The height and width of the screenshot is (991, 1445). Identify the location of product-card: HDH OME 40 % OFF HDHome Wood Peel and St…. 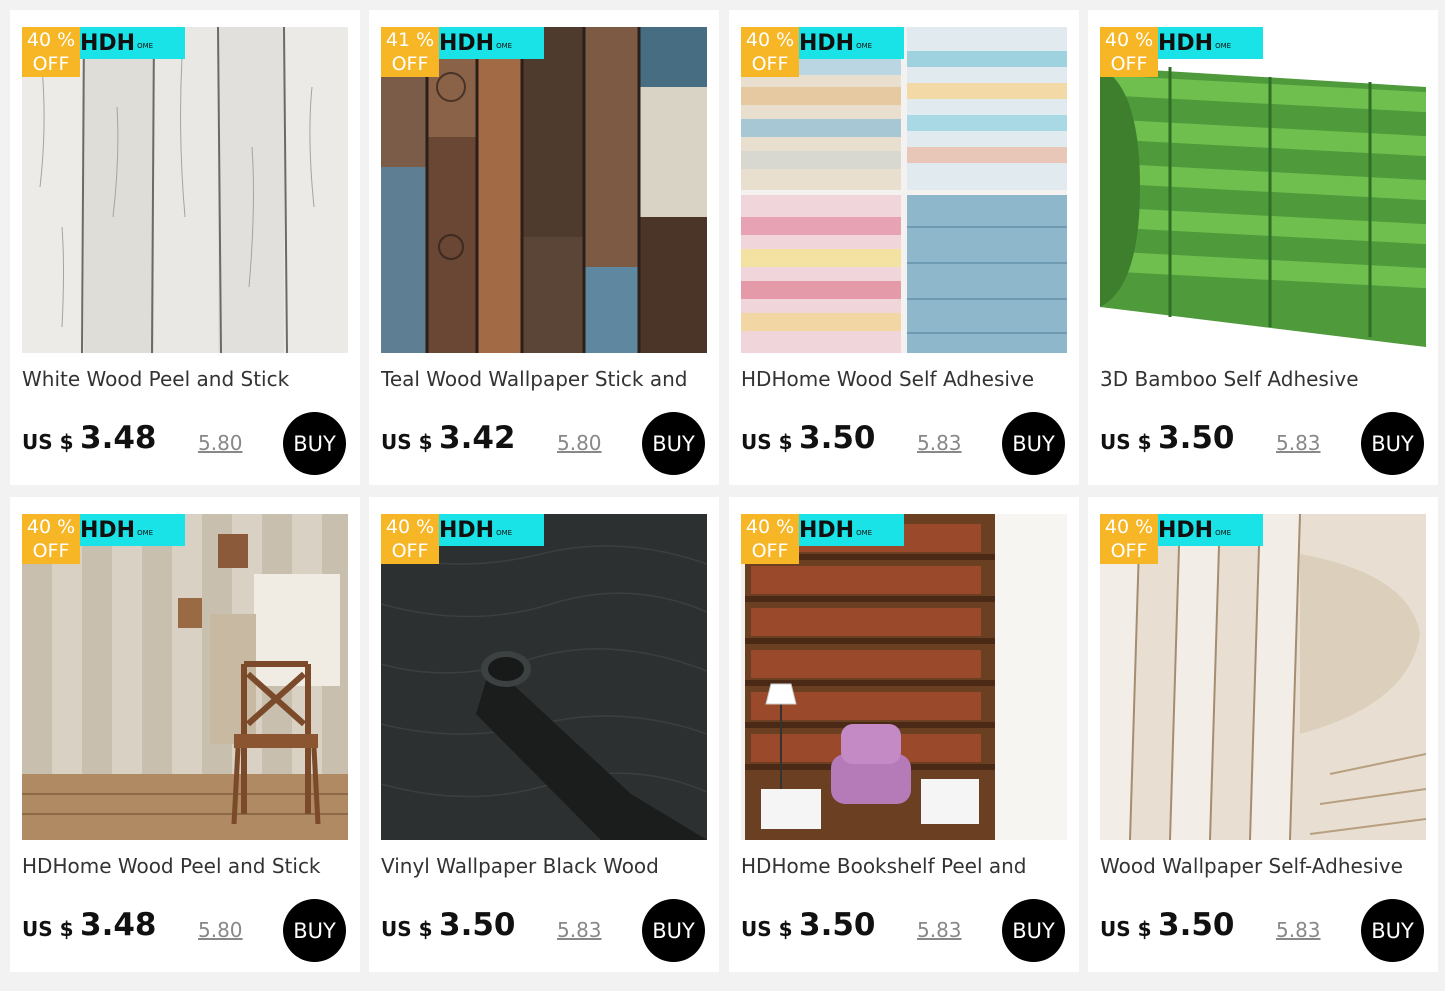
(185, 734).